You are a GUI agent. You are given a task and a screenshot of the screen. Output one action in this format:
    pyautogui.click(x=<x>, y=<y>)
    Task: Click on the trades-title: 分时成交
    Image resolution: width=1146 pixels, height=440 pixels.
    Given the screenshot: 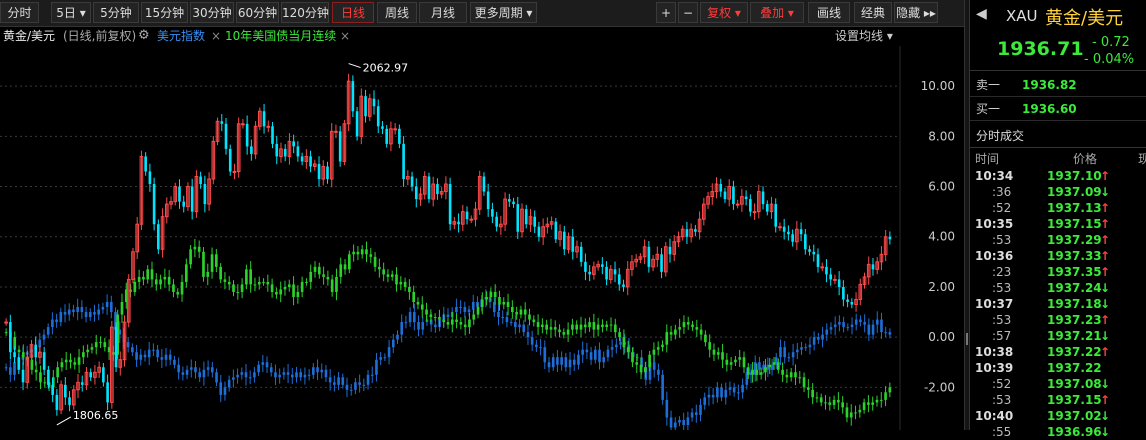 What is the action you would take?
    pyautogui.click(x=1058, y=136)
    